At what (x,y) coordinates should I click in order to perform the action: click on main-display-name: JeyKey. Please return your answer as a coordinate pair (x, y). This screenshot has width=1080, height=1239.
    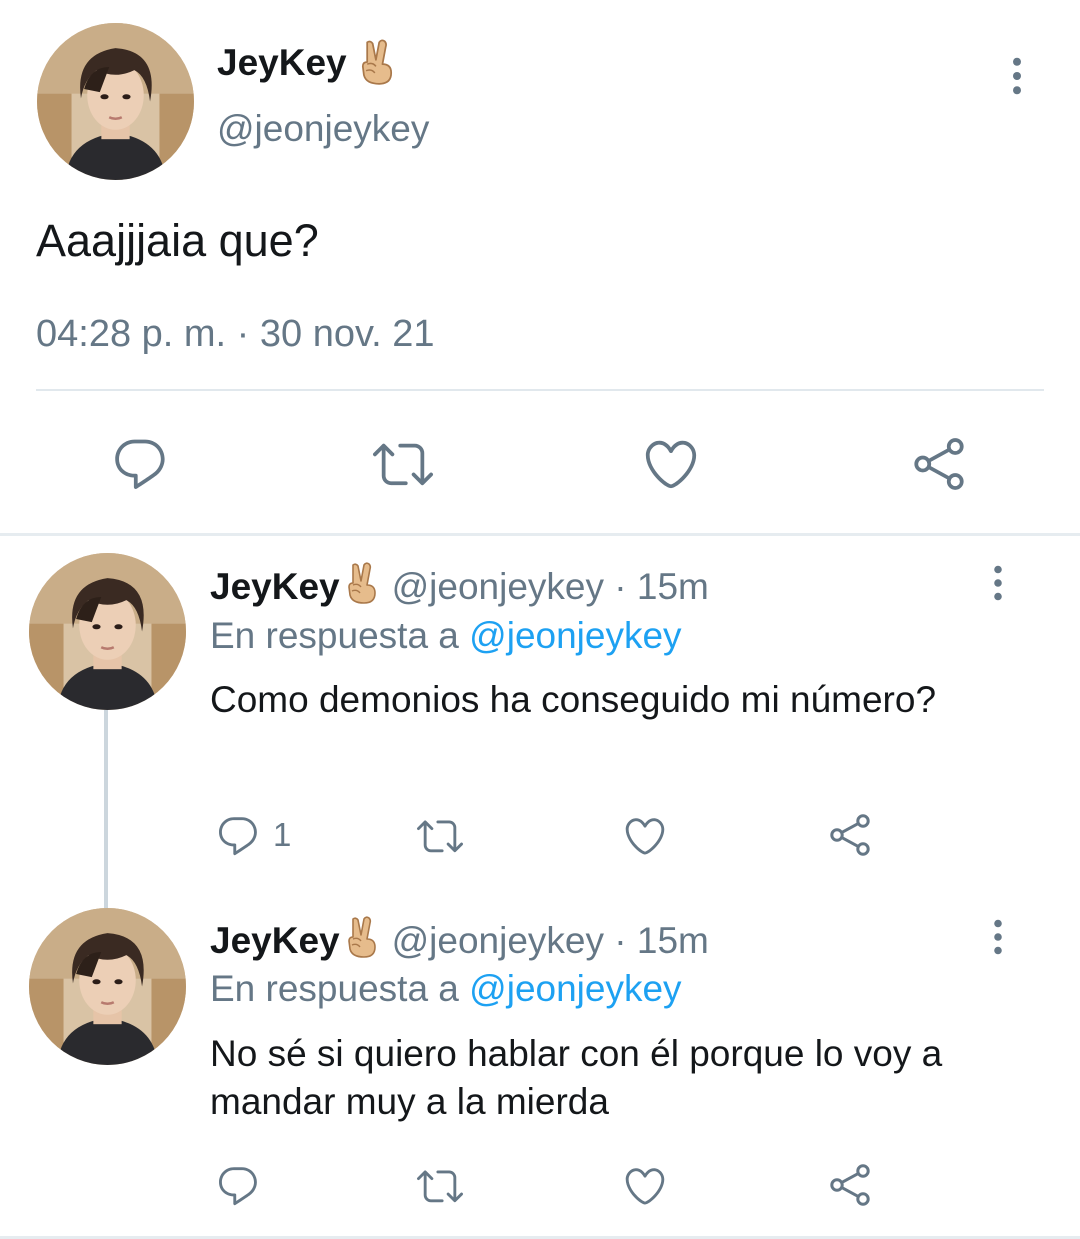
    Looking at the image, I should click on (282, 63).